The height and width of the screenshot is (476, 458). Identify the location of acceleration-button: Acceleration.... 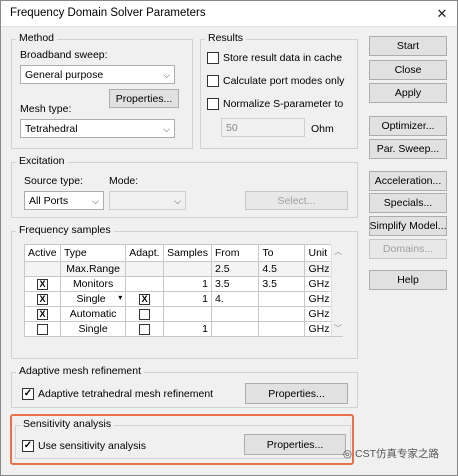
(408, 181).